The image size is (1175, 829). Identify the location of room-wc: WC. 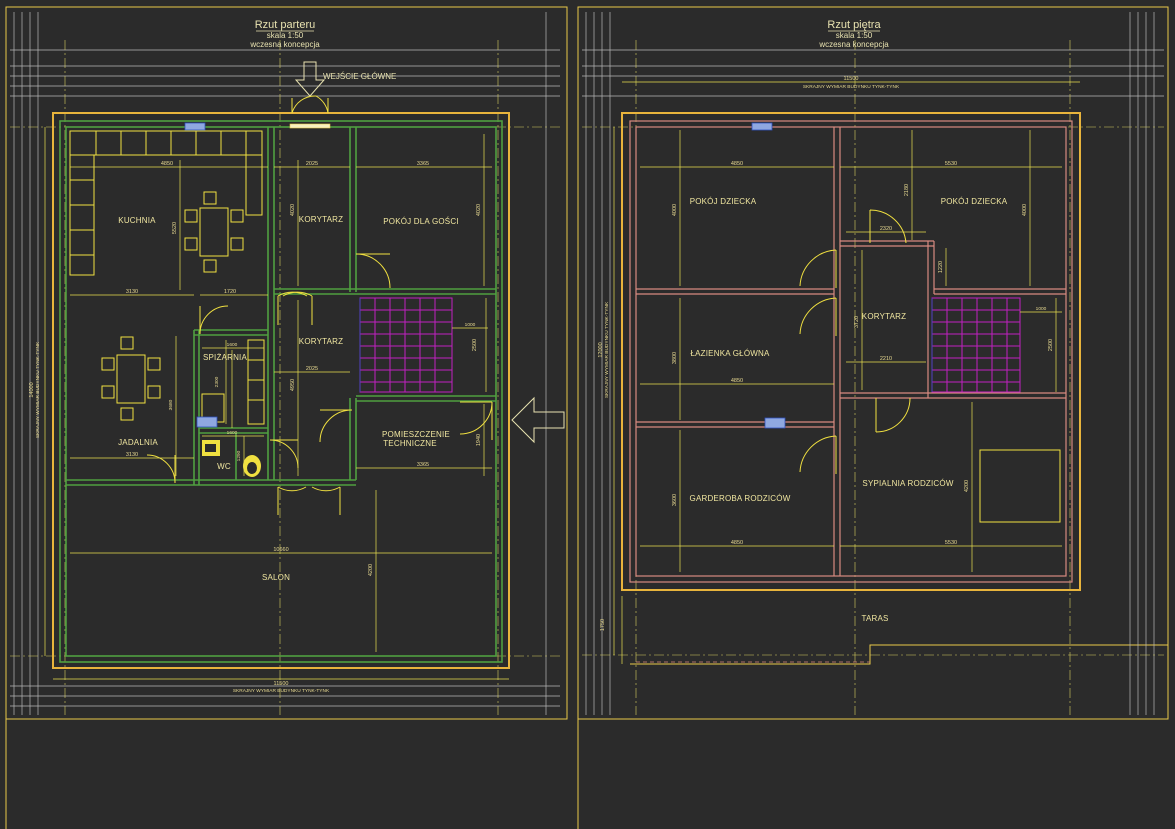
(224, 466).